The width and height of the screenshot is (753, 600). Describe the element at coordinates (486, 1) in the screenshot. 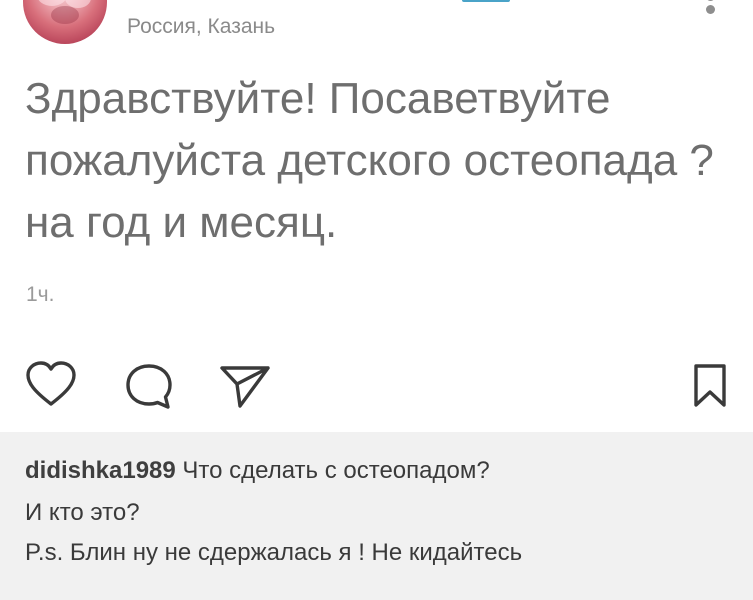

I see `author-name-partial` at that location.